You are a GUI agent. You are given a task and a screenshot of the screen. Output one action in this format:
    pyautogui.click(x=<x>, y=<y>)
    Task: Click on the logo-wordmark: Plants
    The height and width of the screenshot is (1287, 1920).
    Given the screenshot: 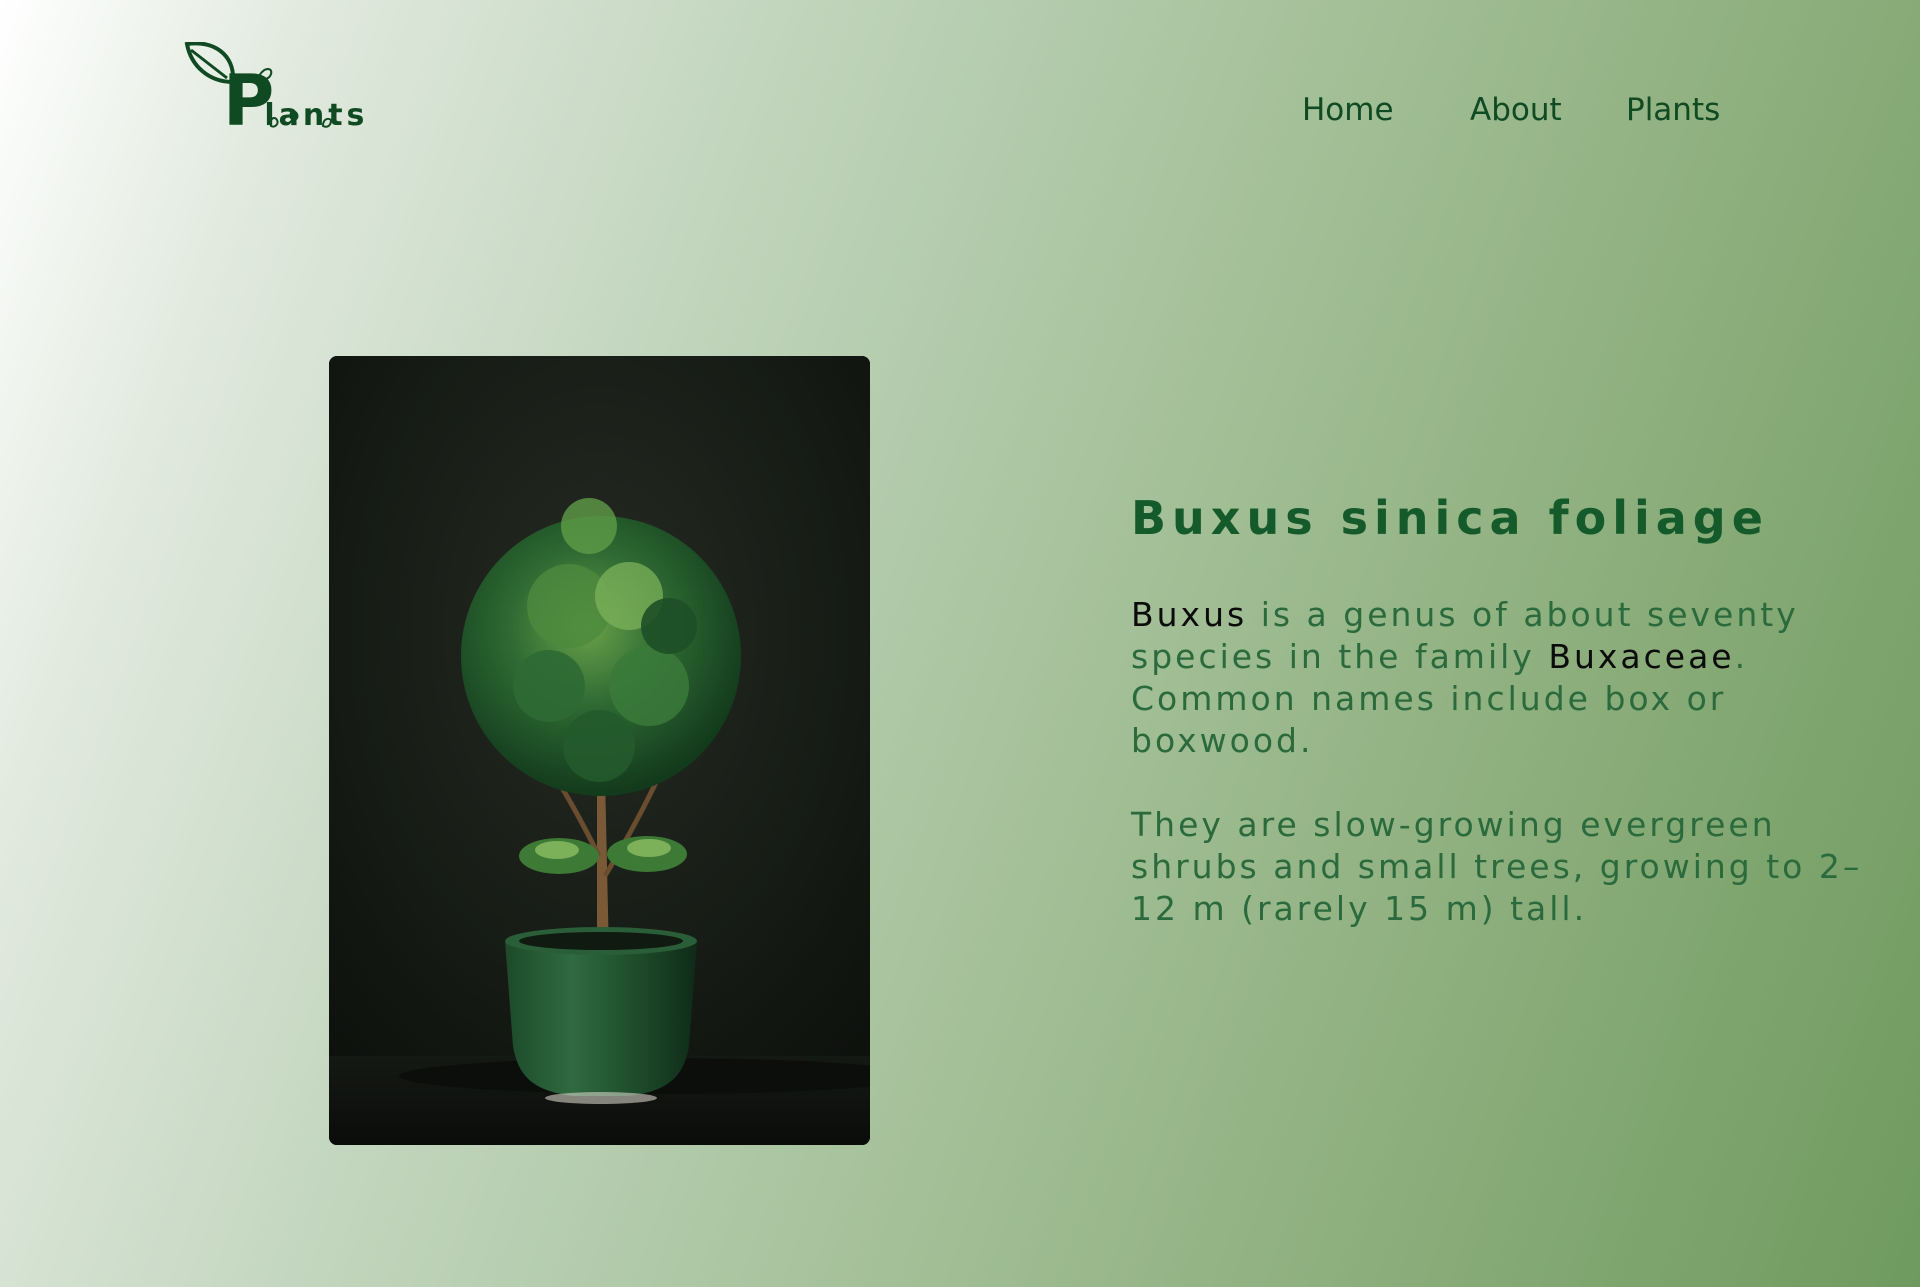 What is the action you would take?
    pyautogui.click(x=295, y=101)
    